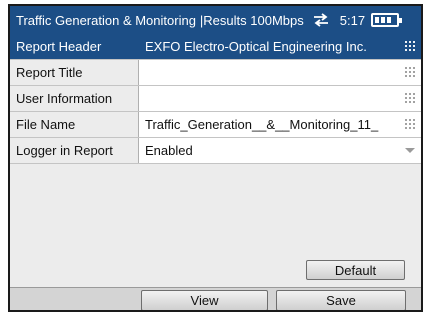 The height and width of the screenshot is (316, 431). I want to click on row-report-title: Report Title, so click(215, 73).